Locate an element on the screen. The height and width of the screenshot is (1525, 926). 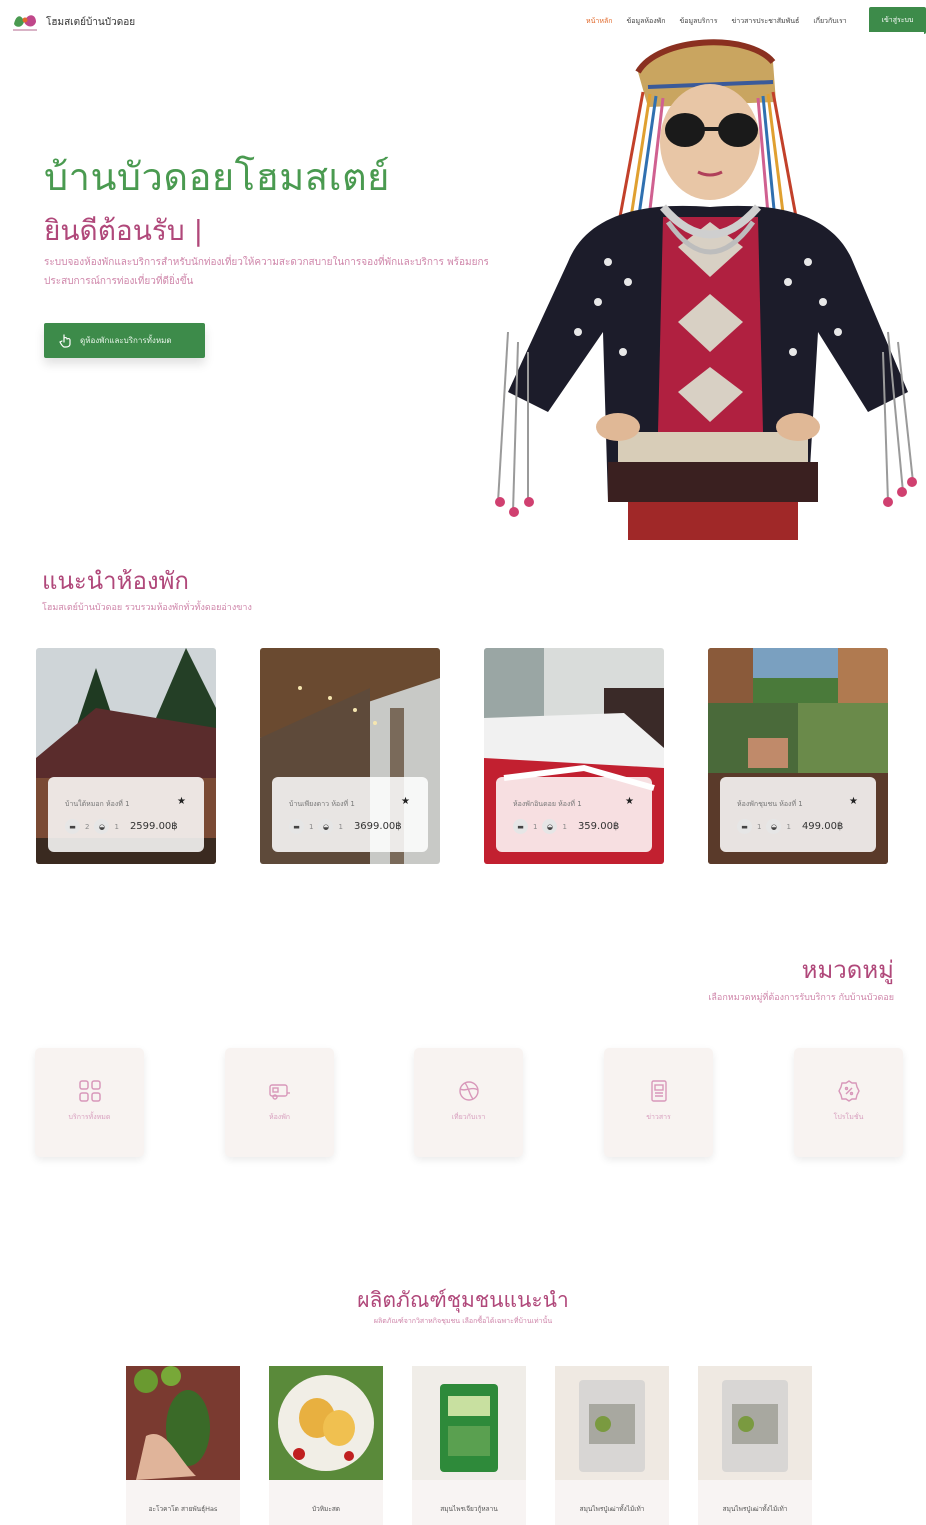
room-name: บ้านเพียงดาว ห้องที่ 1 is located at coordinates (322, 804).